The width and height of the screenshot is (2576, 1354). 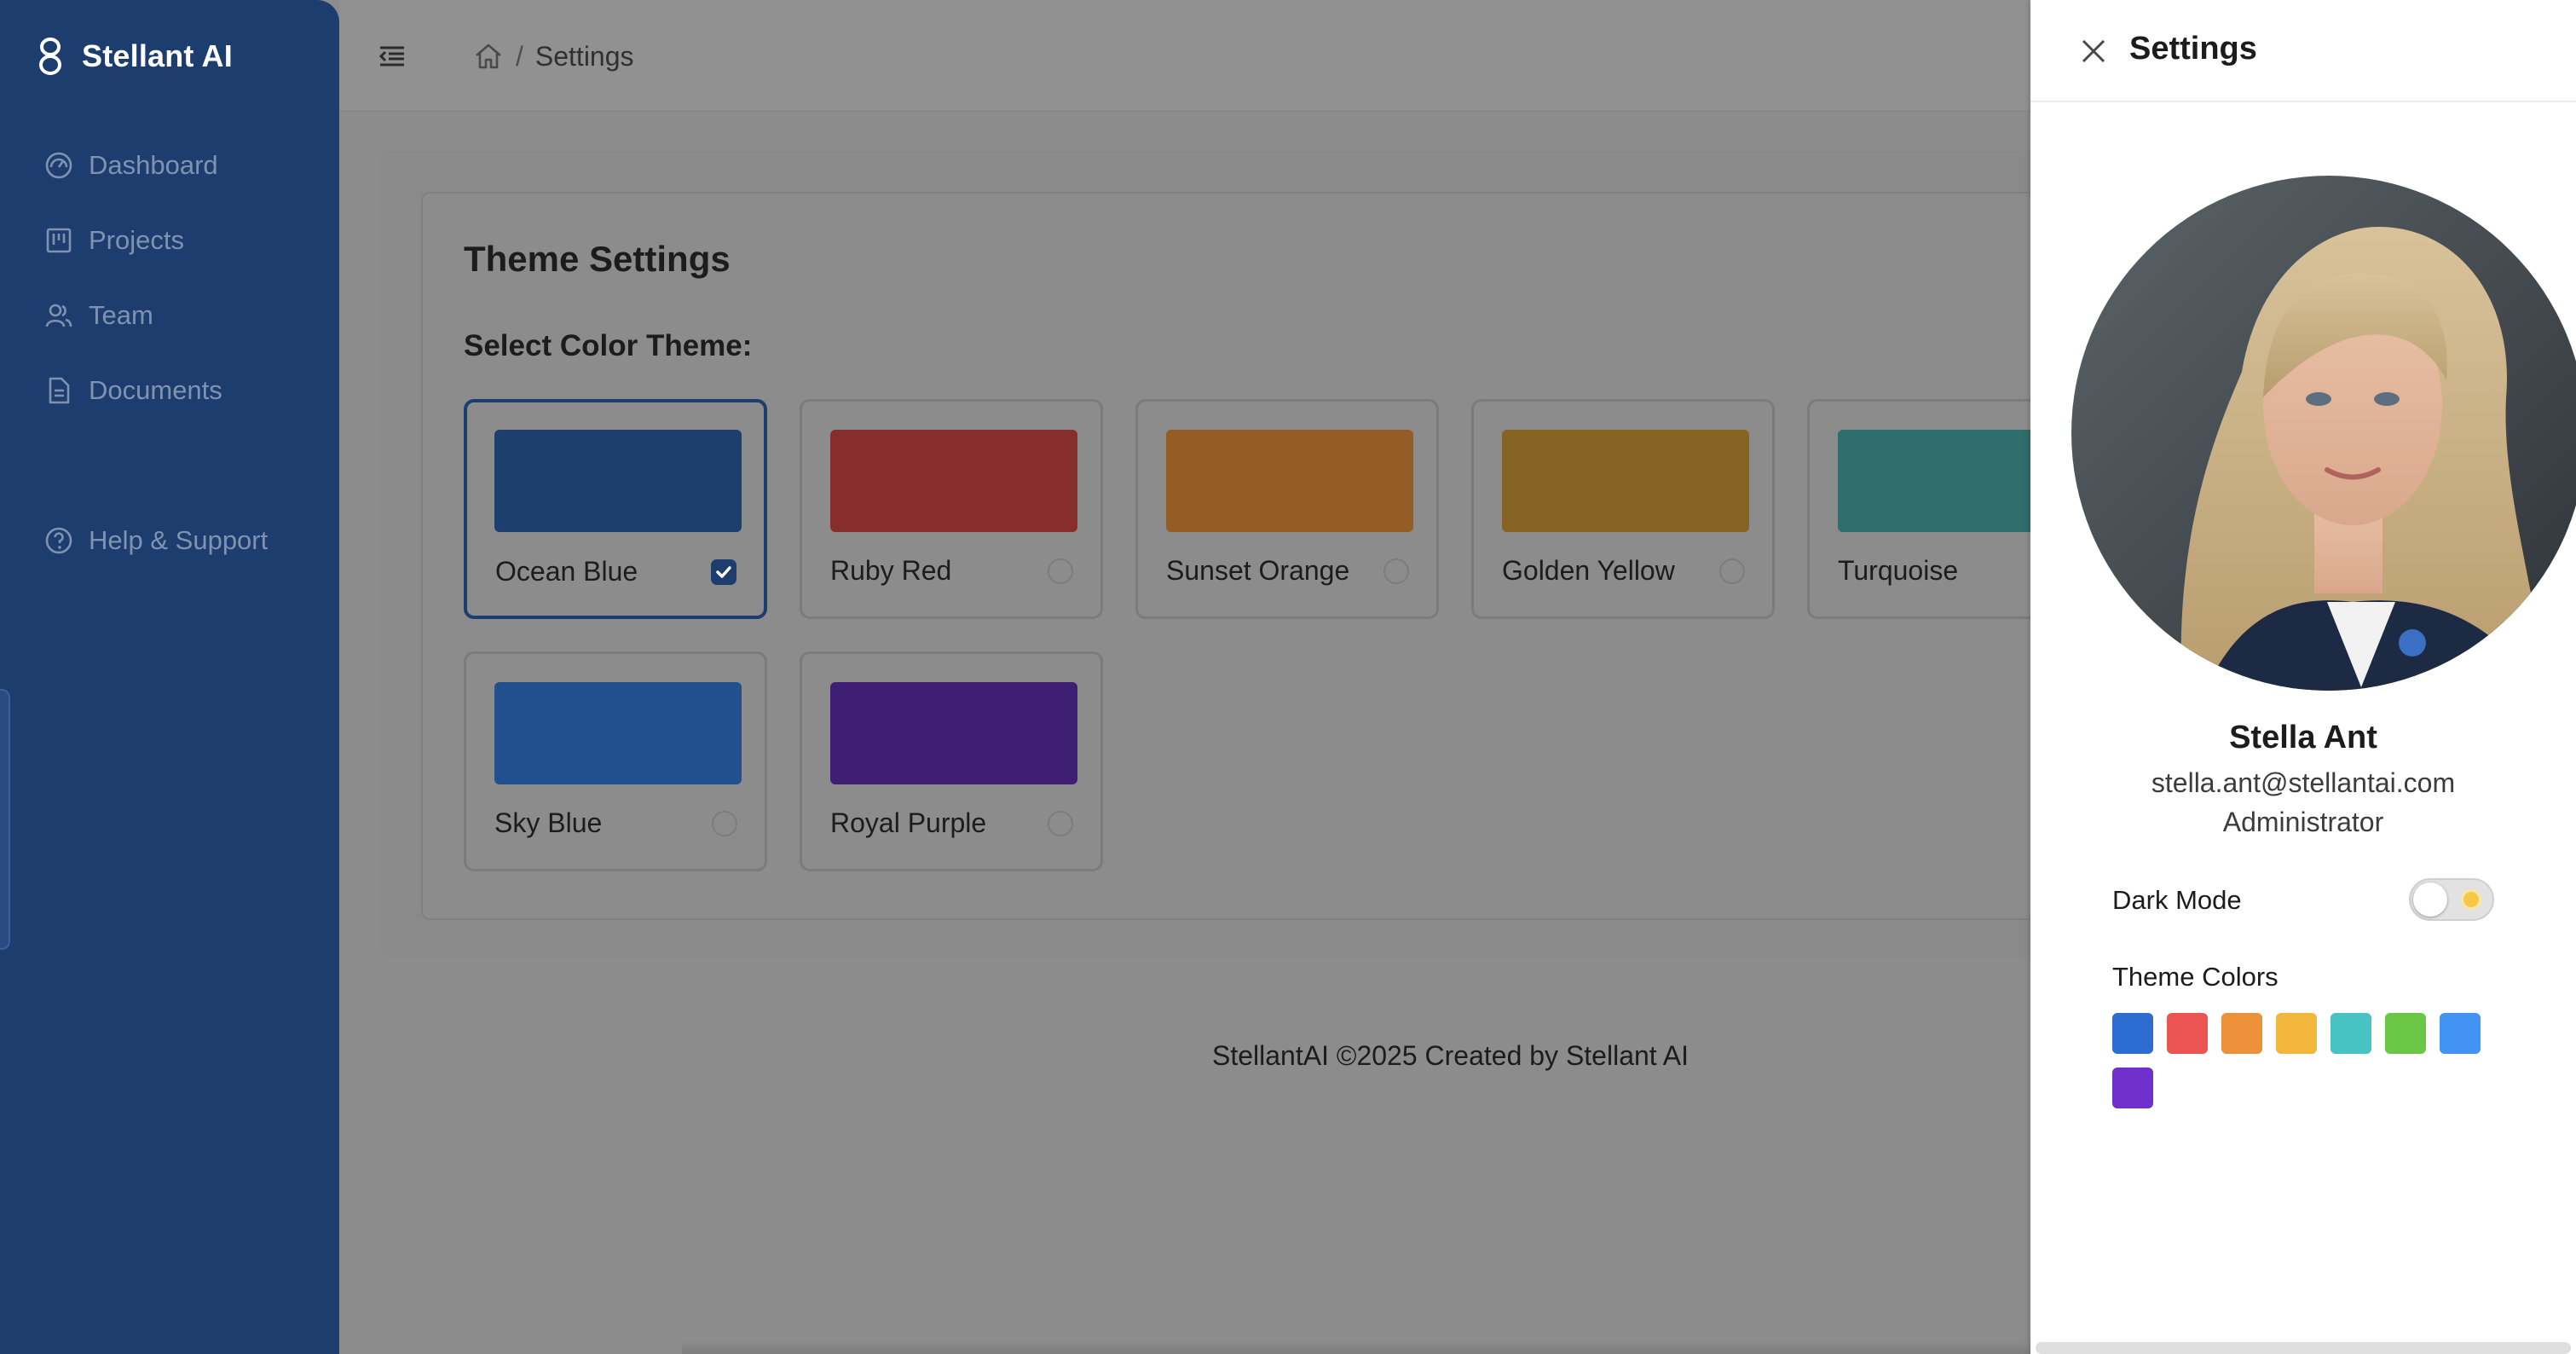 What do you see at coordinates (2193, 49) in the screenshot?
I see `drawer-title: Settings` at bounding box center [2193, 49].